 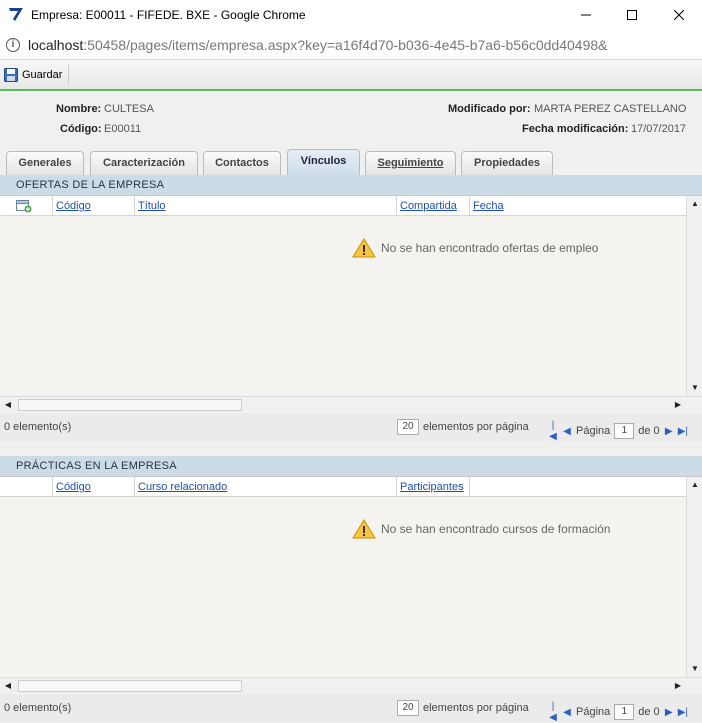 What do you see at coordinates (56, 45) in the screenshot?
I see `url-host: localhost` at bounding box center [56, 45].